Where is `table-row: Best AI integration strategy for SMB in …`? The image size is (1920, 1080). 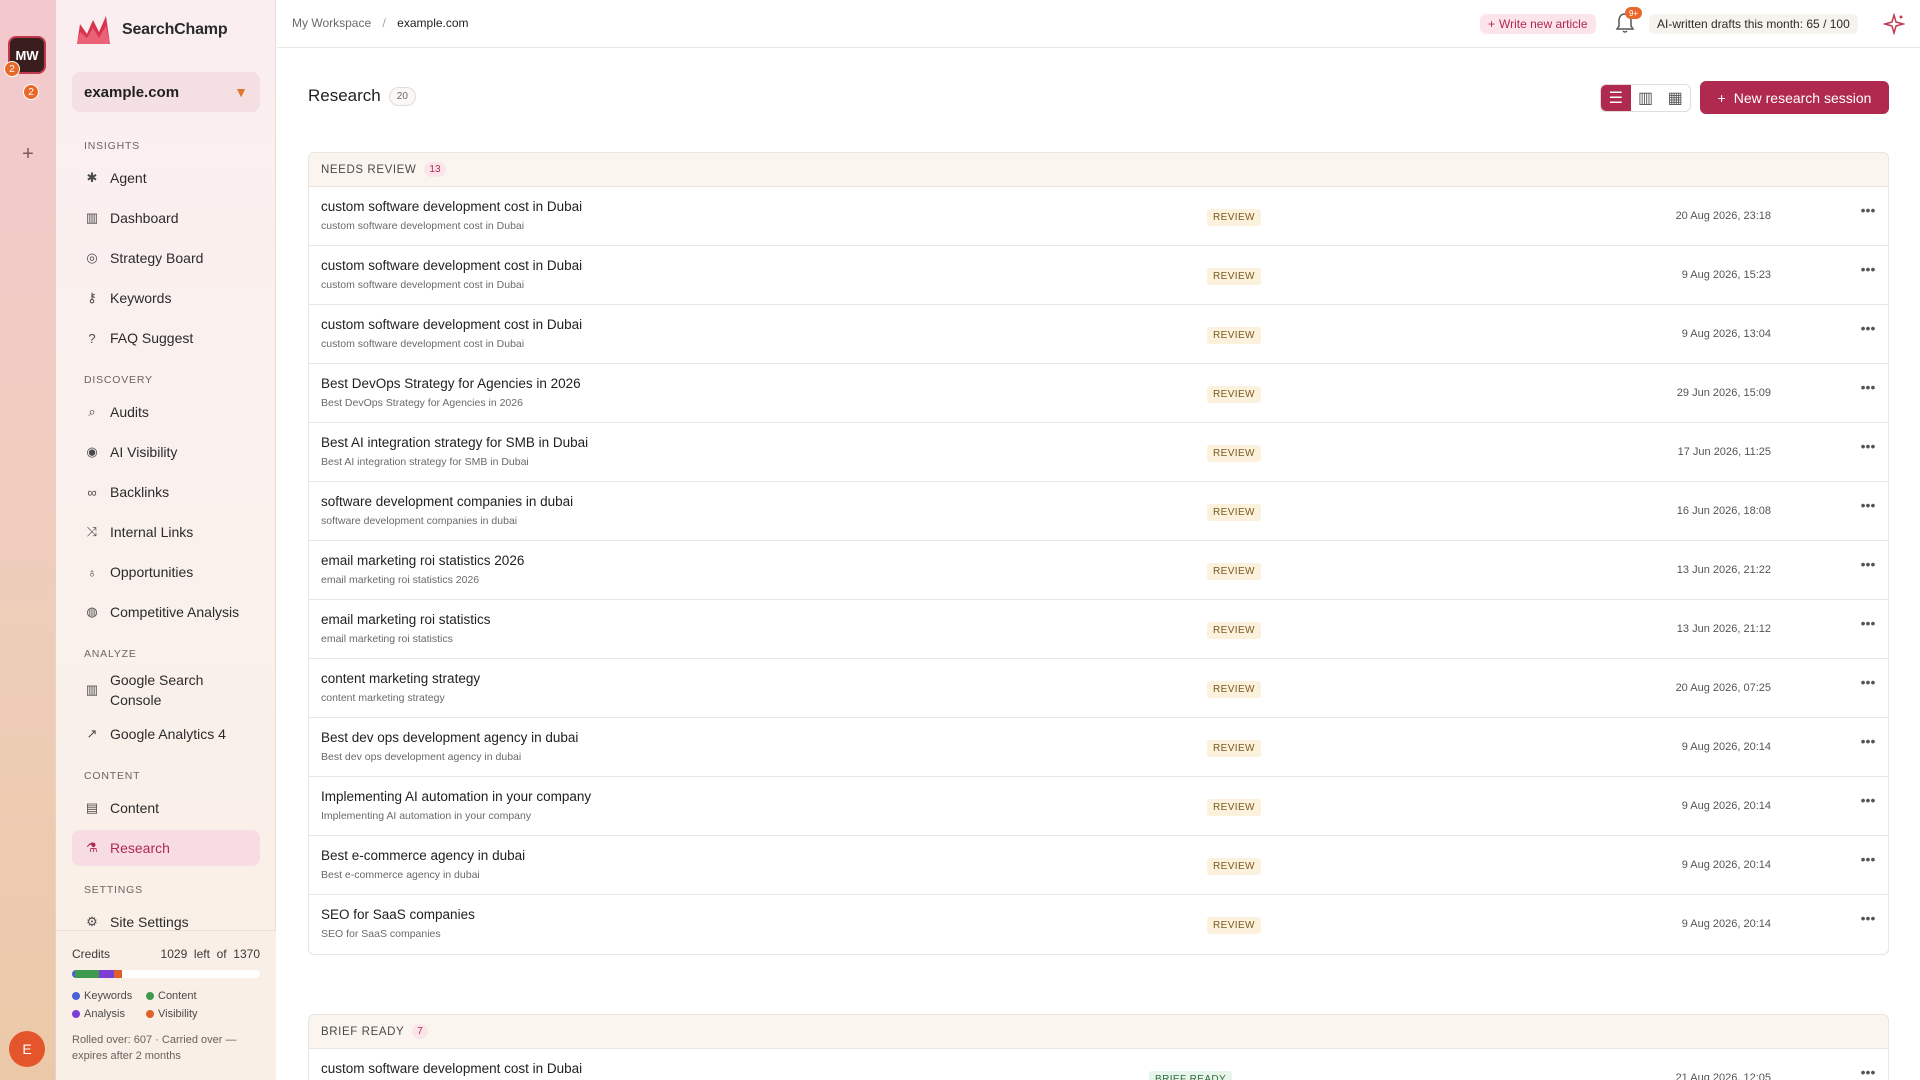
table-row: Best AI integration strategy for SMB in … is located at coordinates (1098, 452).